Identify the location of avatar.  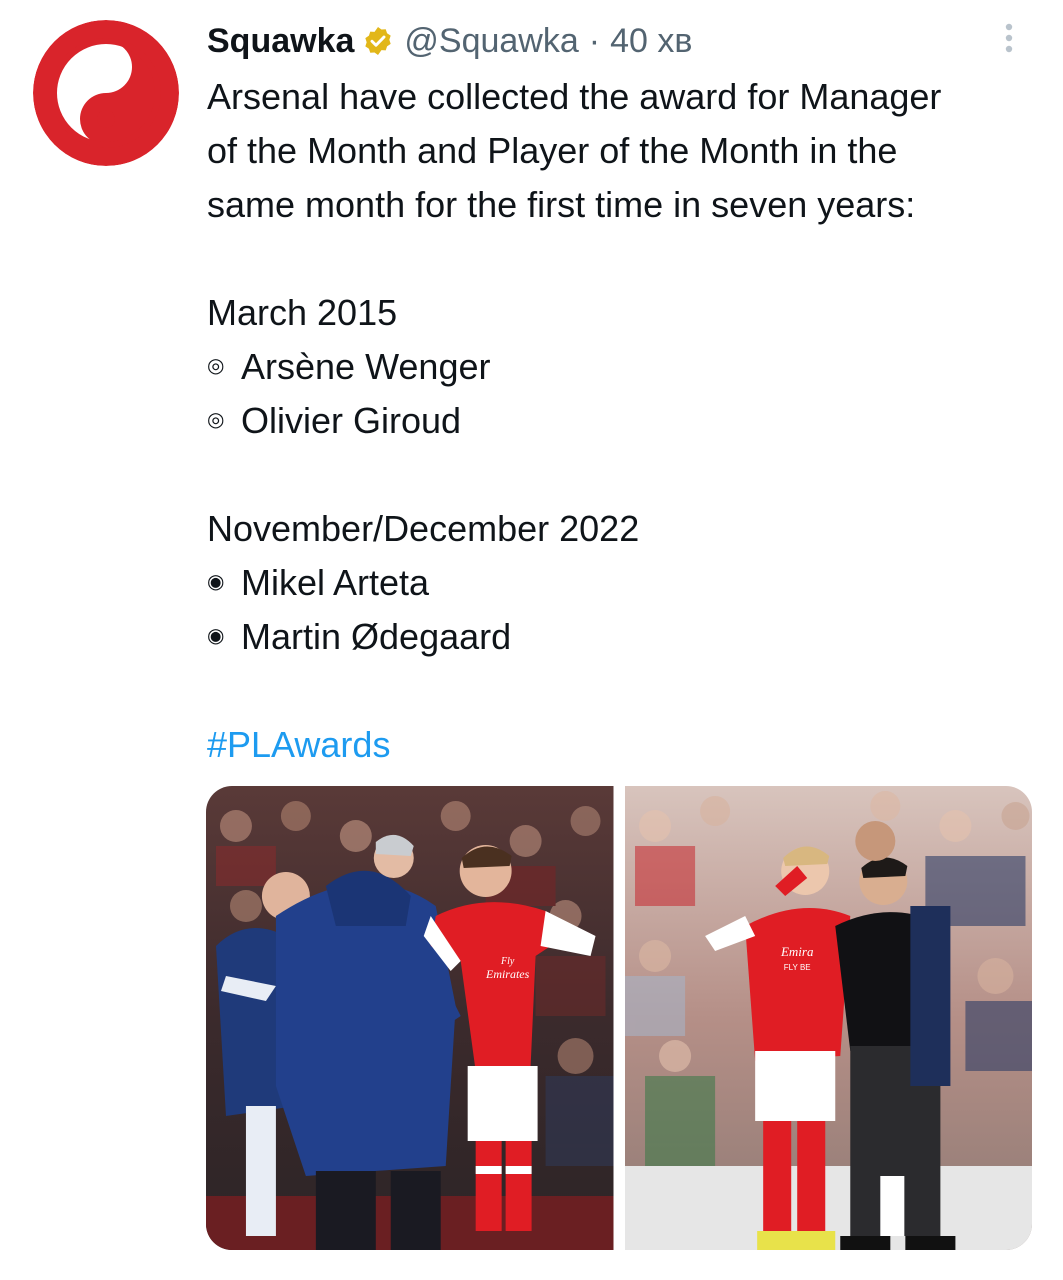
(106, 93).